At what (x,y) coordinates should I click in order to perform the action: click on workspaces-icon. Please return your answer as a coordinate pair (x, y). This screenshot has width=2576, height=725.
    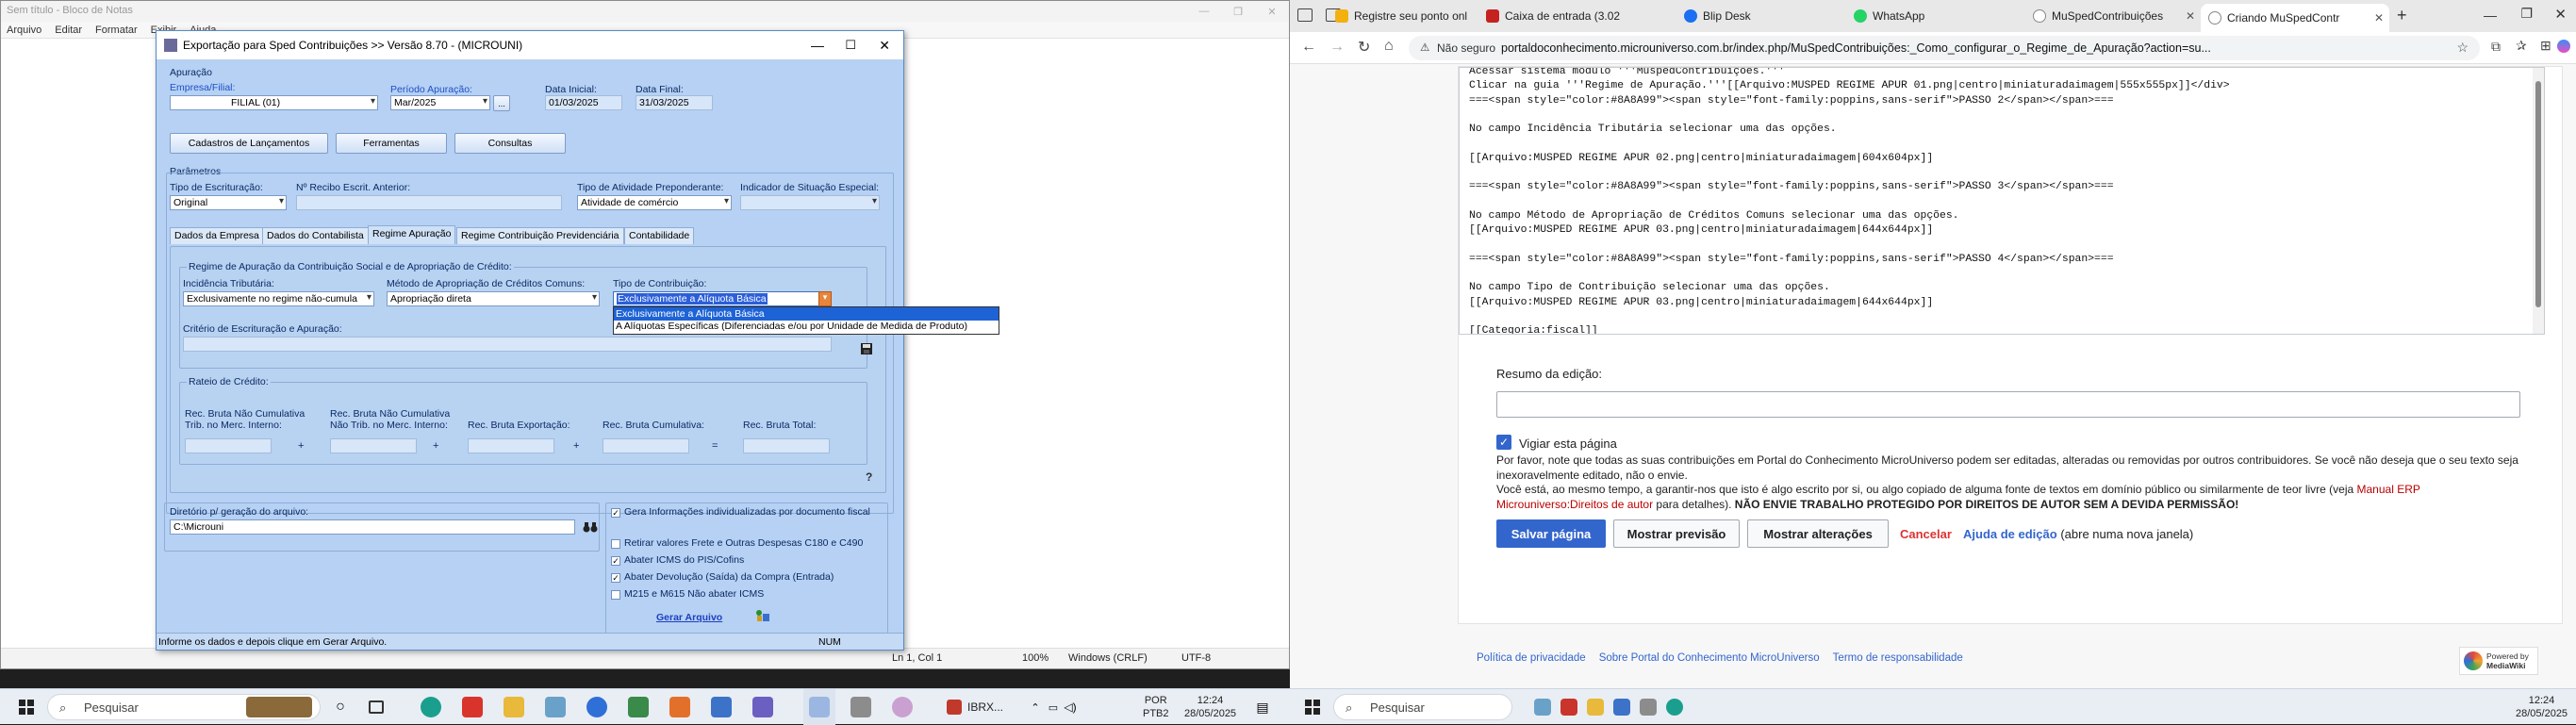
    Looking at the image, I should click on (1305, 15).